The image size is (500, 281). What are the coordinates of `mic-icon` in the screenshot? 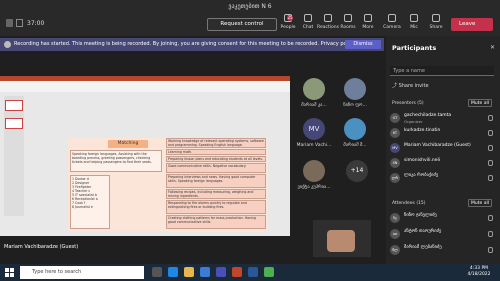 It's located at (414, 18).